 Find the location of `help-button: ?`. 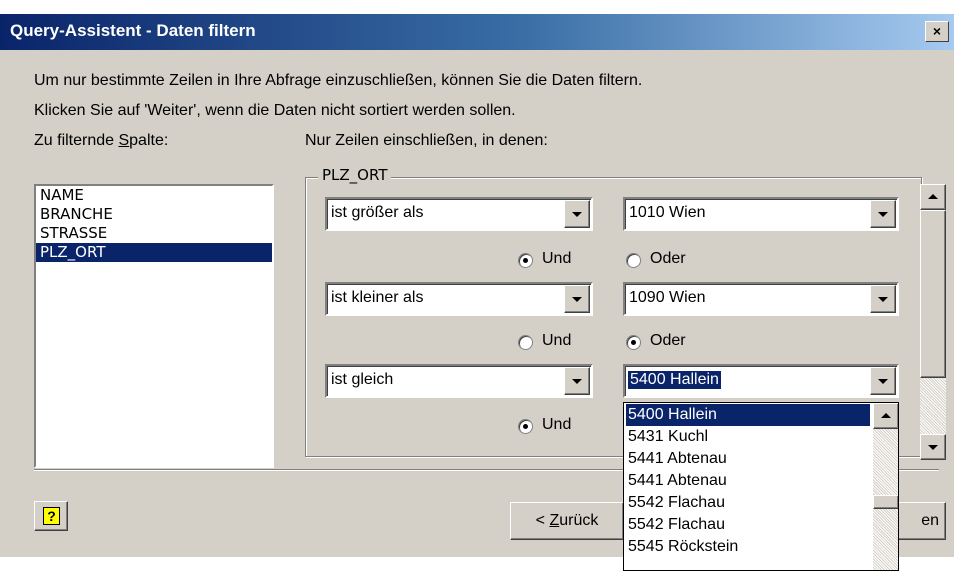

help-button: ? is located at coordinates (51, 516).